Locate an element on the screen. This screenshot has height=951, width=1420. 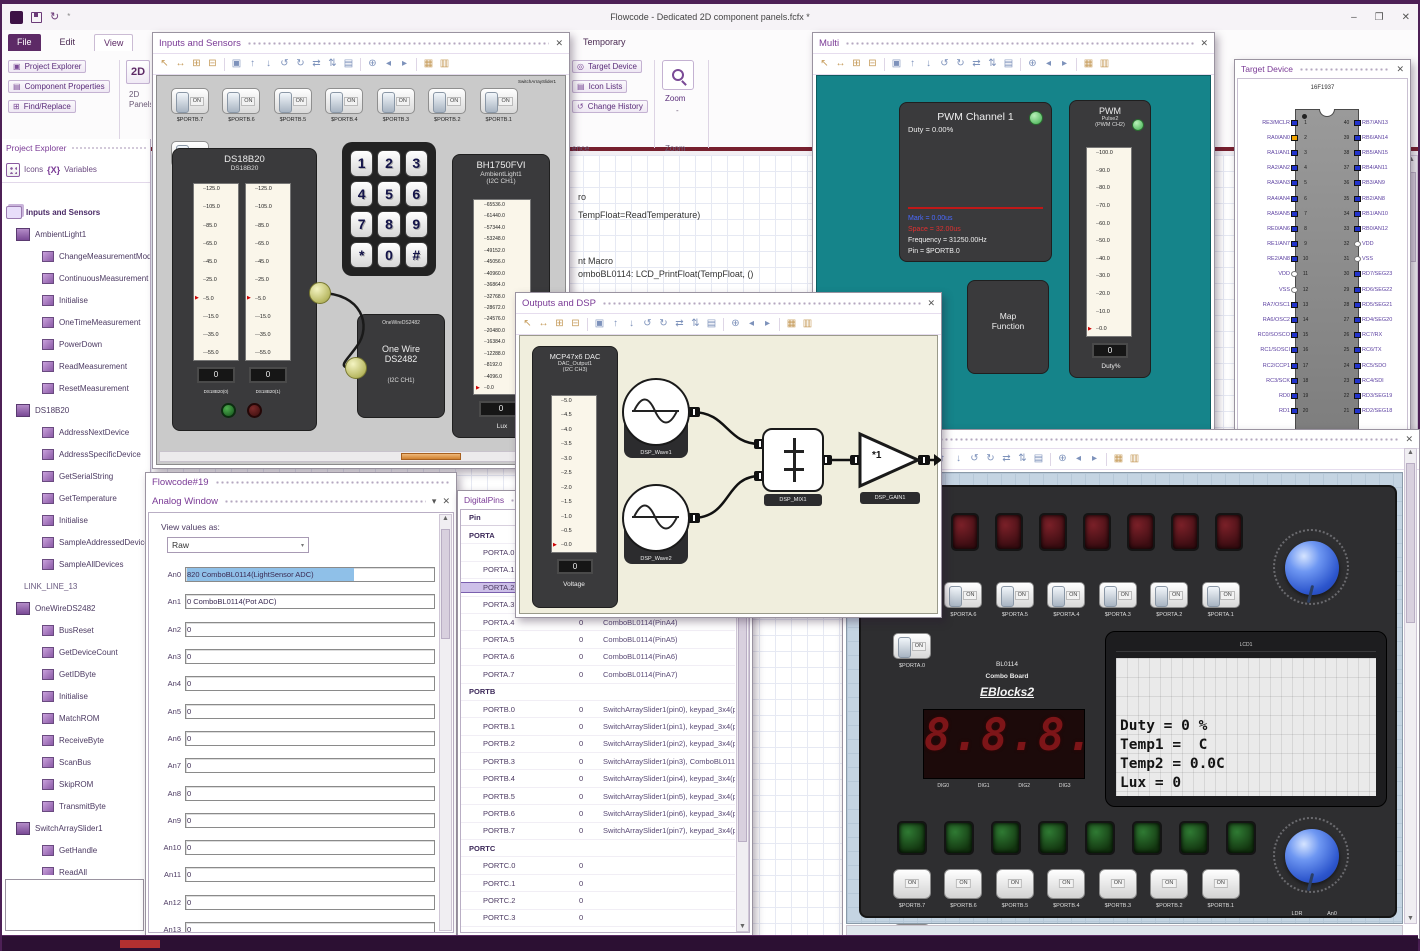
toolbar-icon: ⇄ is located at coordinates (679, 324).